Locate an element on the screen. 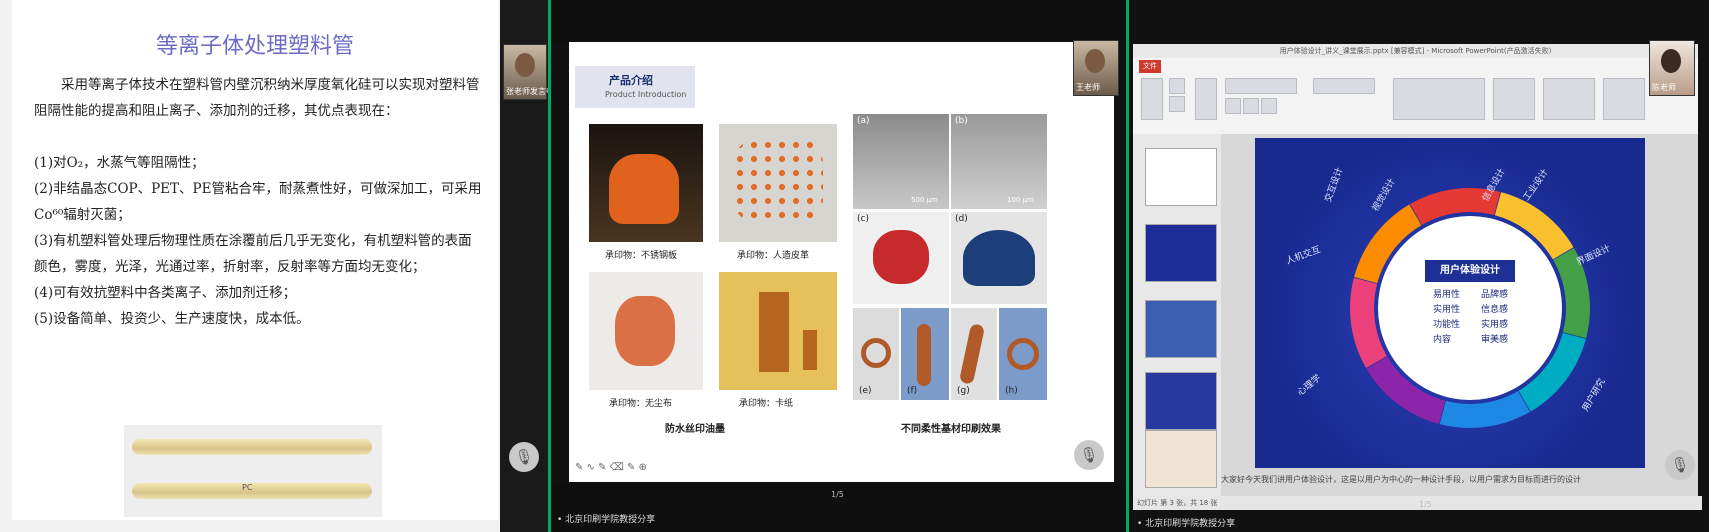 The width and height of the screenshot is (1709, 532). video-sidebar: 张老师发言中 🎙 is located at coordinates (524, 266).